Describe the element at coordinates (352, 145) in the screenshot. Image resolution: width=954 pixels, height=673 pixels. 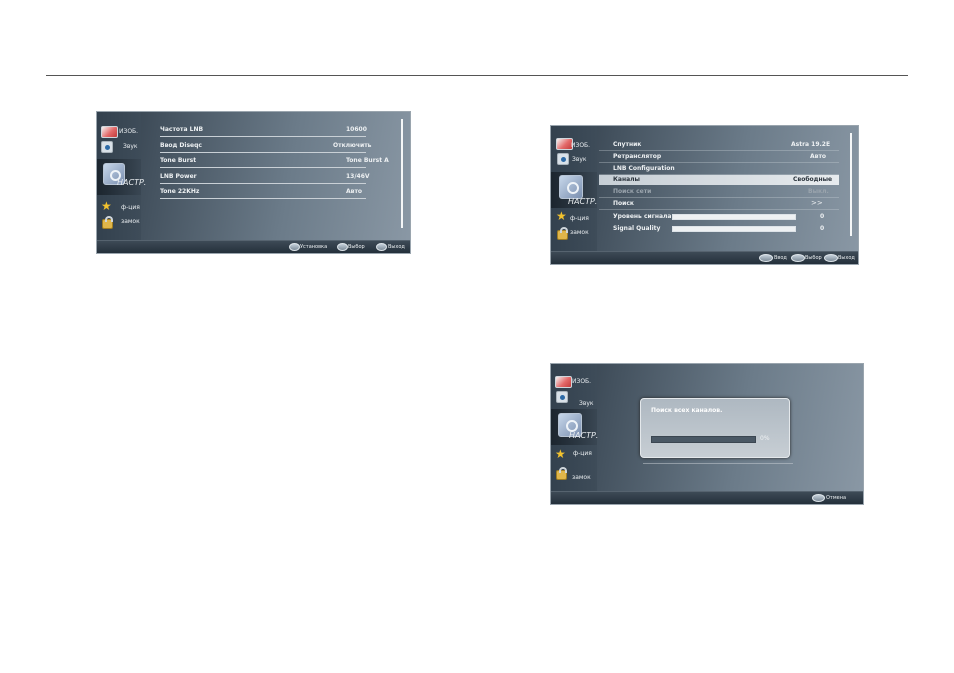
I see `row-value: Отключить` at that location.